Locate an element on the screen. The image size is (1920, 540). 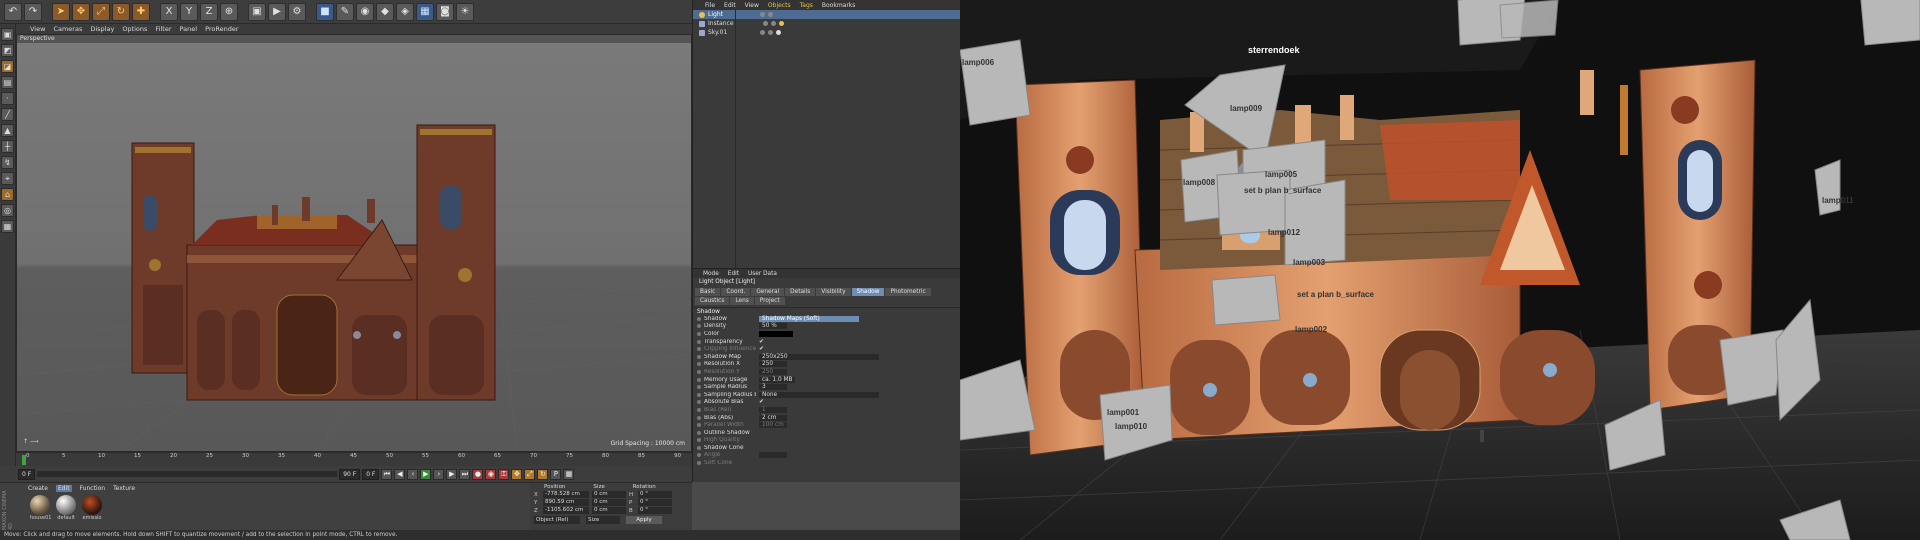
deformer-icon: ◈ is located at coordinates (405, 11).